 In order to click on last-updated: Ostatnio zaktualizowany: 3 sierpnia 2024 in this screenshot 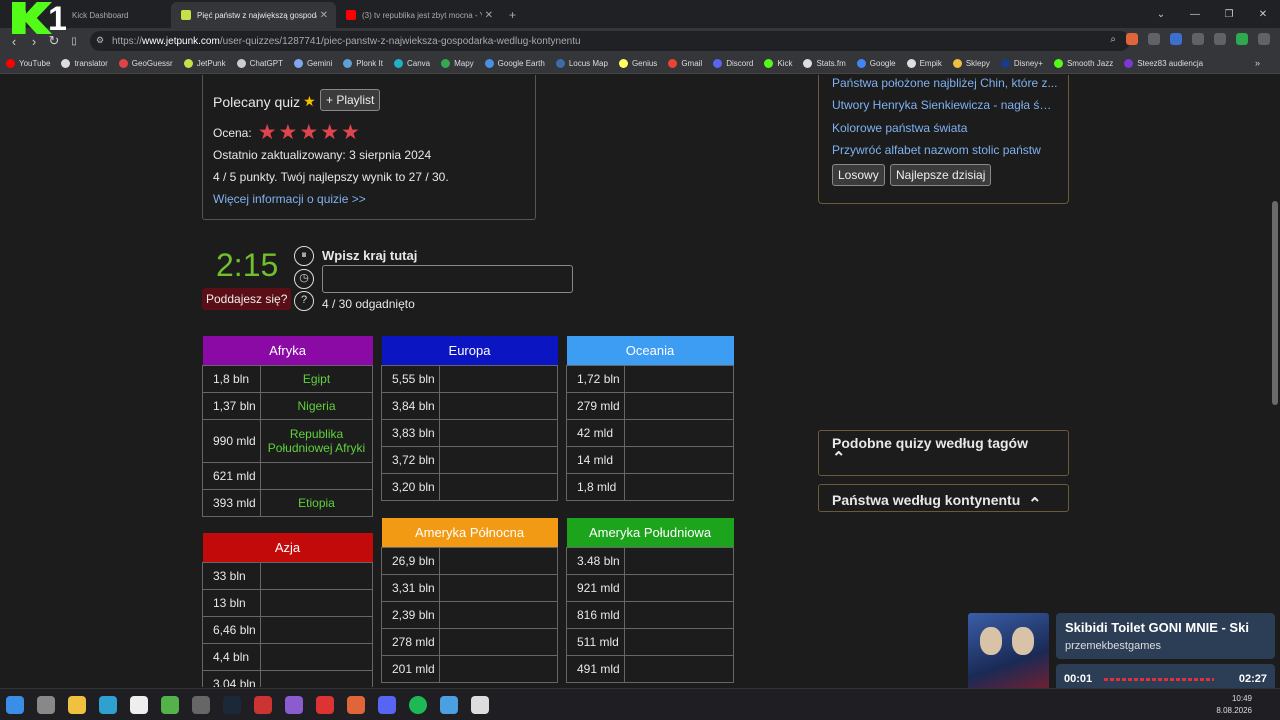, I will do `click(322, 155)`.